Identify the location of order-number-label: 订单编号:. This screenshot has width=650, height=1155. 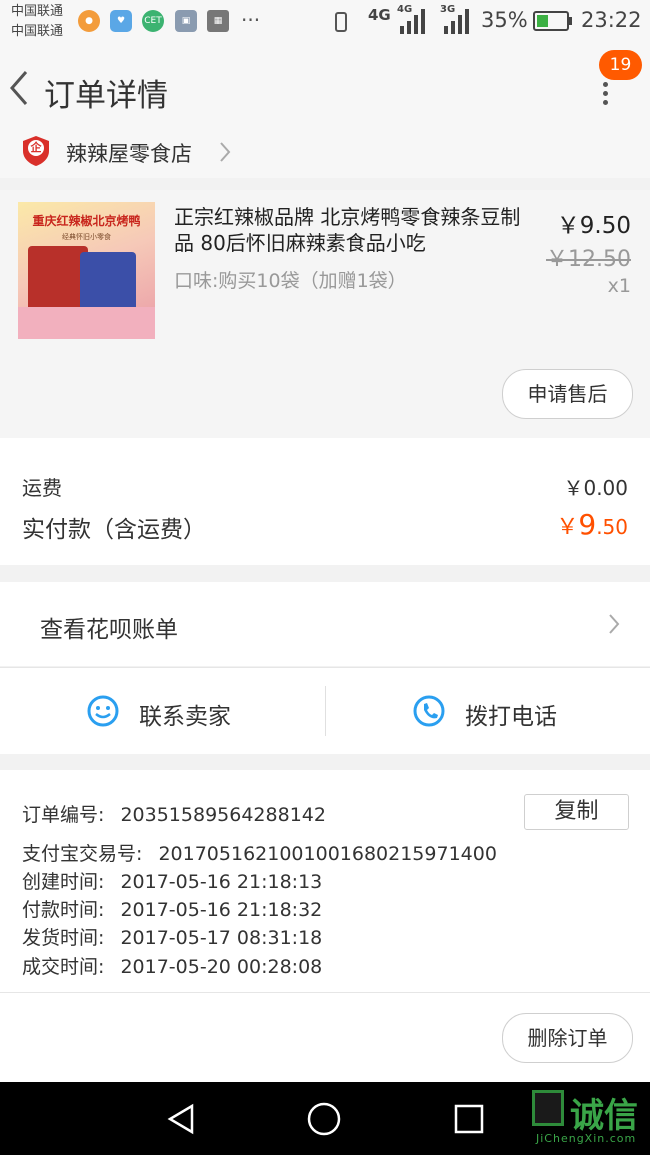
(63, 815).